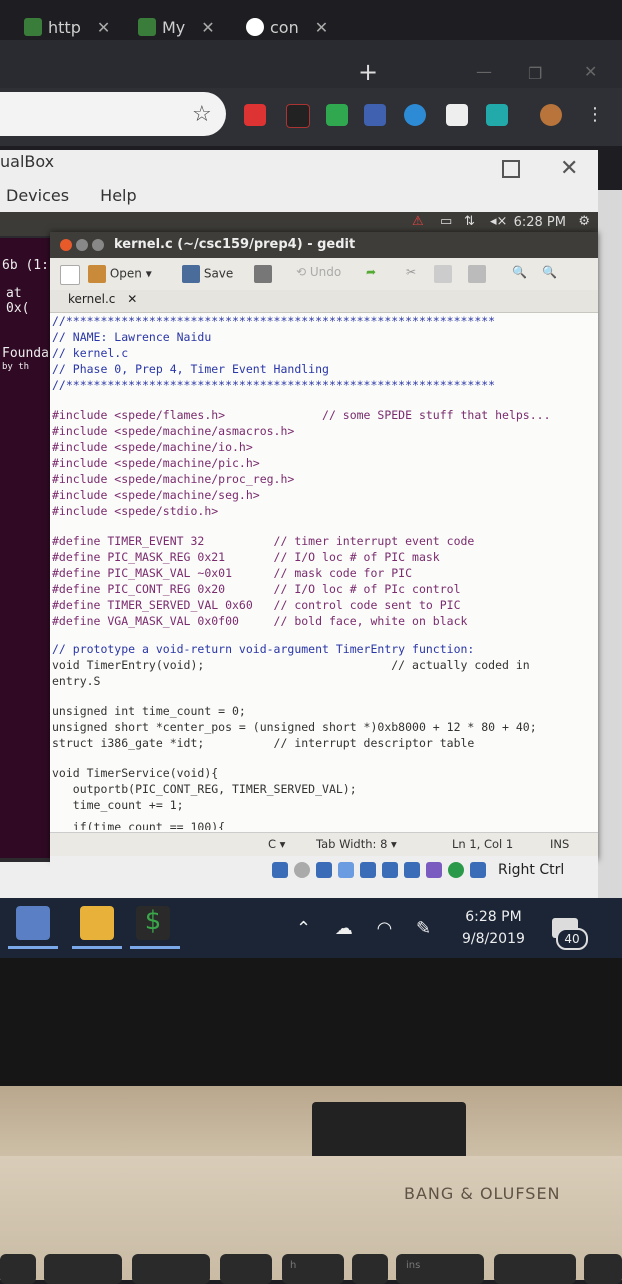  Describe the element at coordinates (280, 870) in the screenshot. I see `disk-icon` at that location.